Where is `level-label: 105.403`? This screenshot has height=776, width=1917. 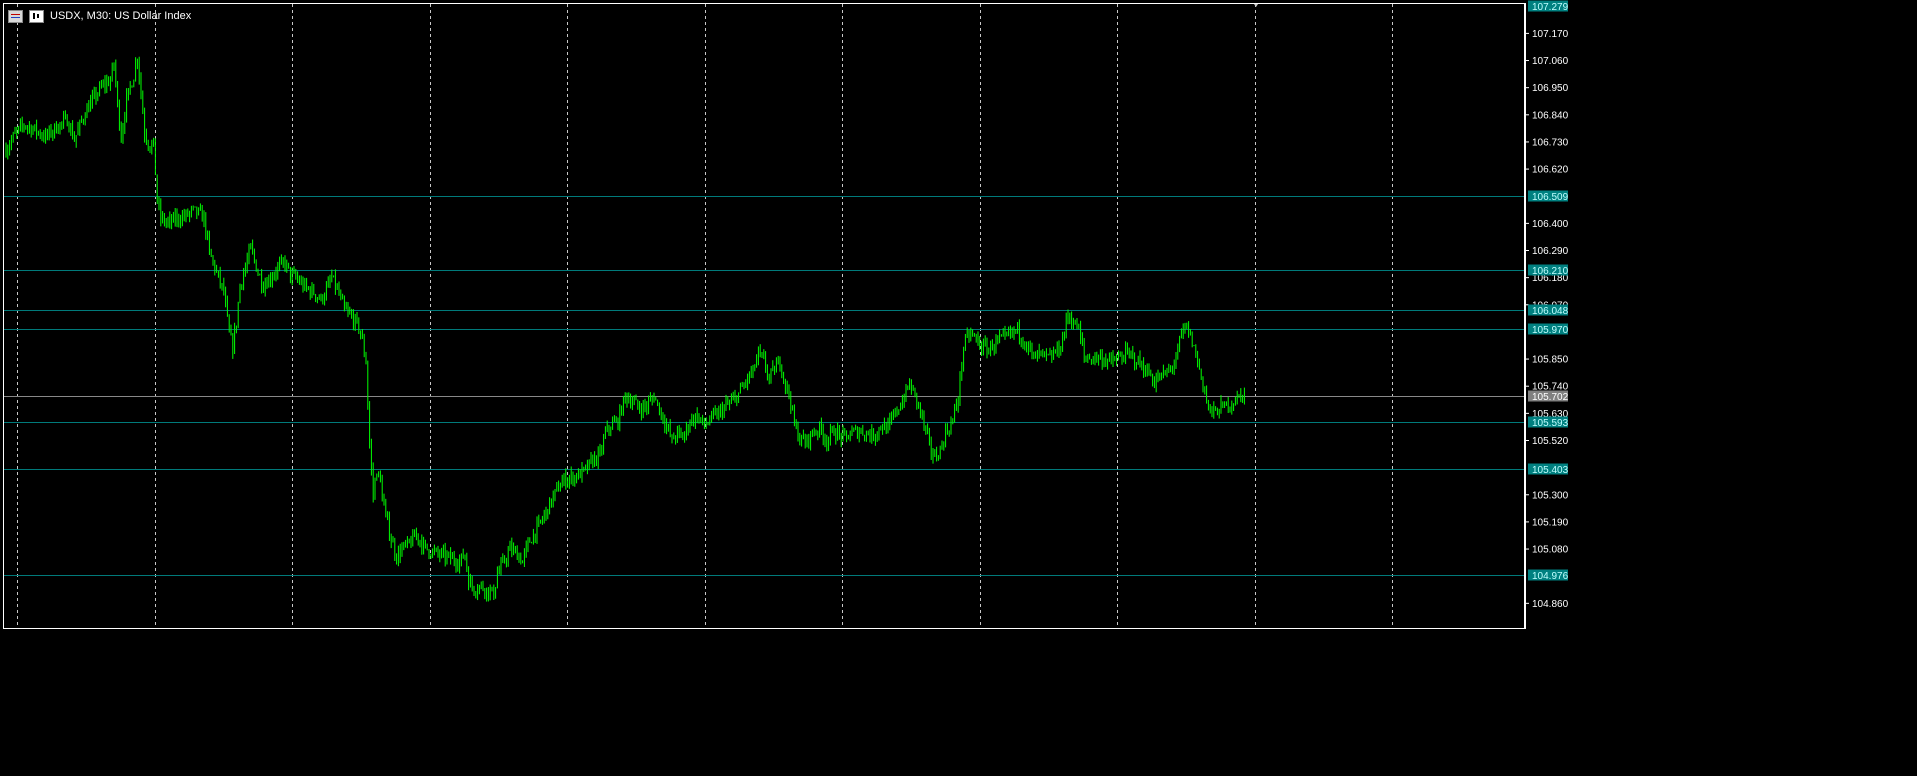 level-label: 105.403 is located at coordinates (1550, 470).